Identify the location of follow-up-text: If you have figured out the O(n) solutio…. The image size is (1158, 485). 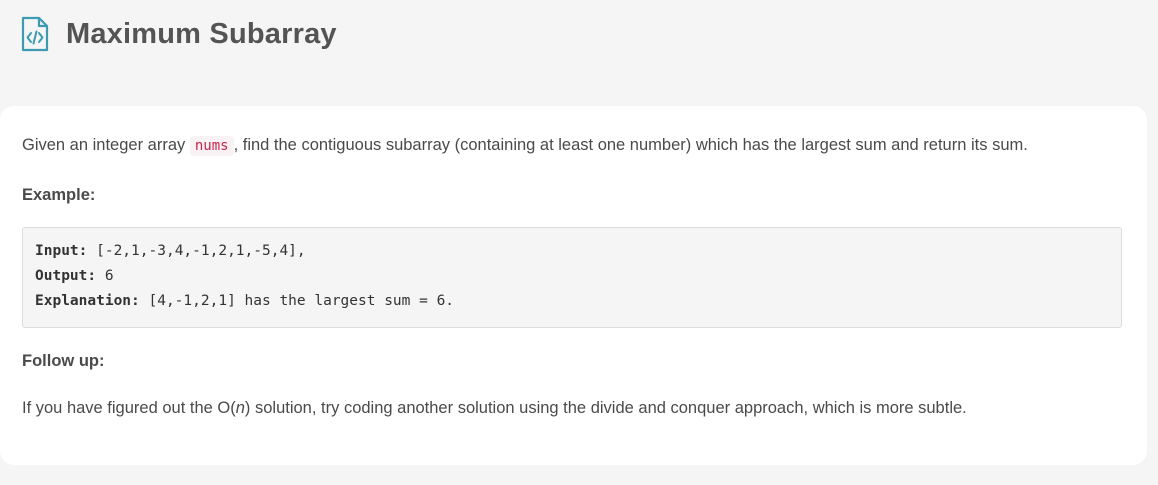
(494, 408).